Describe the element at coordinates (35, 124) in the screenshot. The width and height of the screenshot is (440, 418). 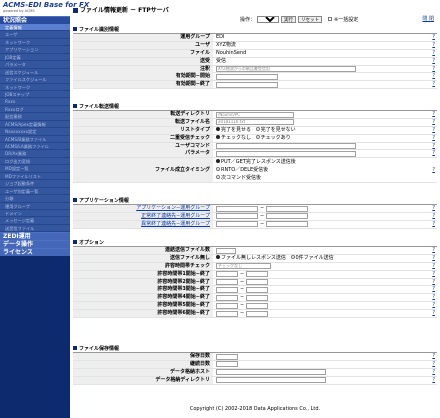
I see `sidebar-item: ACMS/Apex定義情報` at that location.